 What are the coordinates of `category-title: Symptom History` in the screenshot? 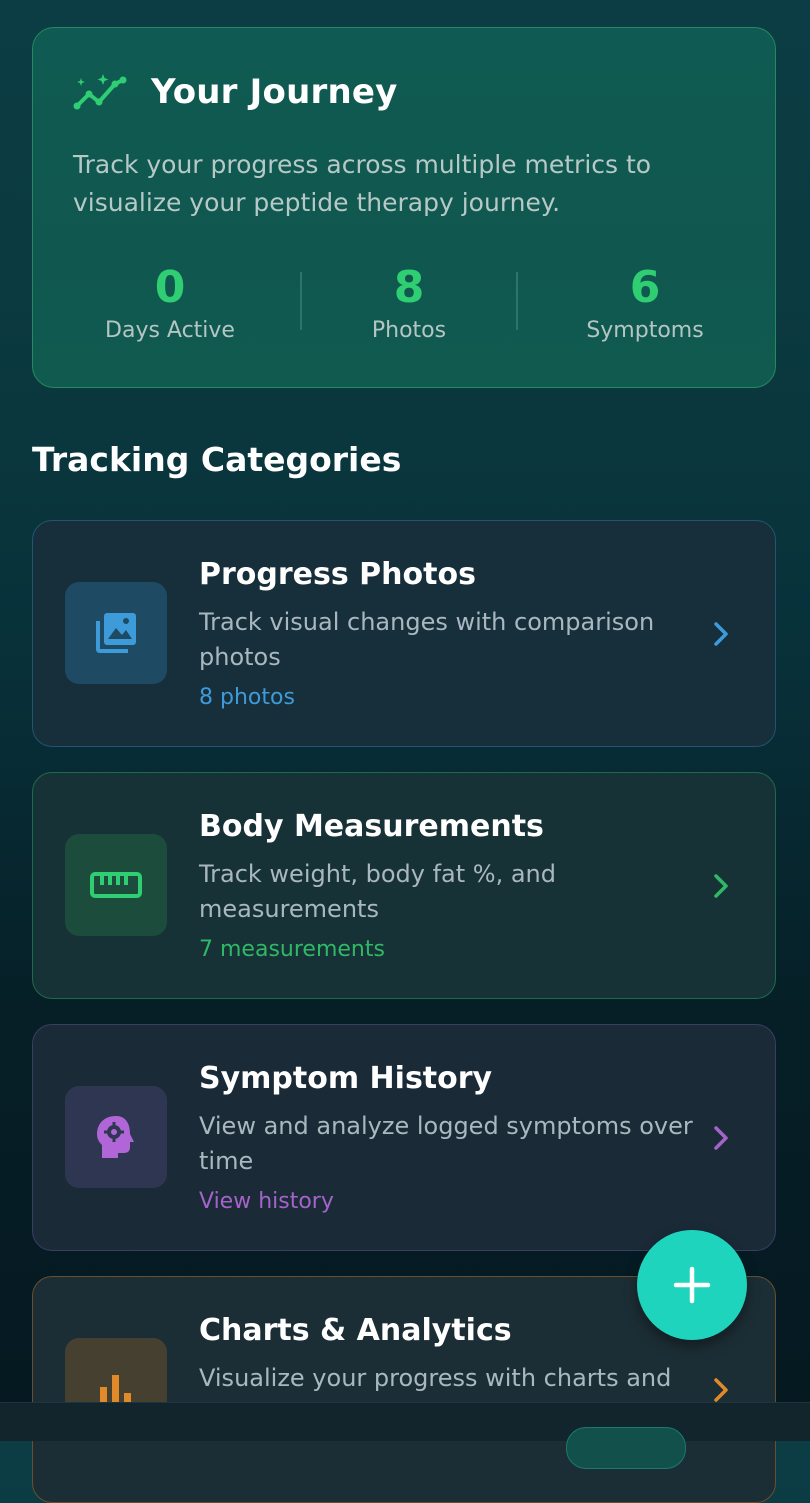 It's located at (346, 1078).